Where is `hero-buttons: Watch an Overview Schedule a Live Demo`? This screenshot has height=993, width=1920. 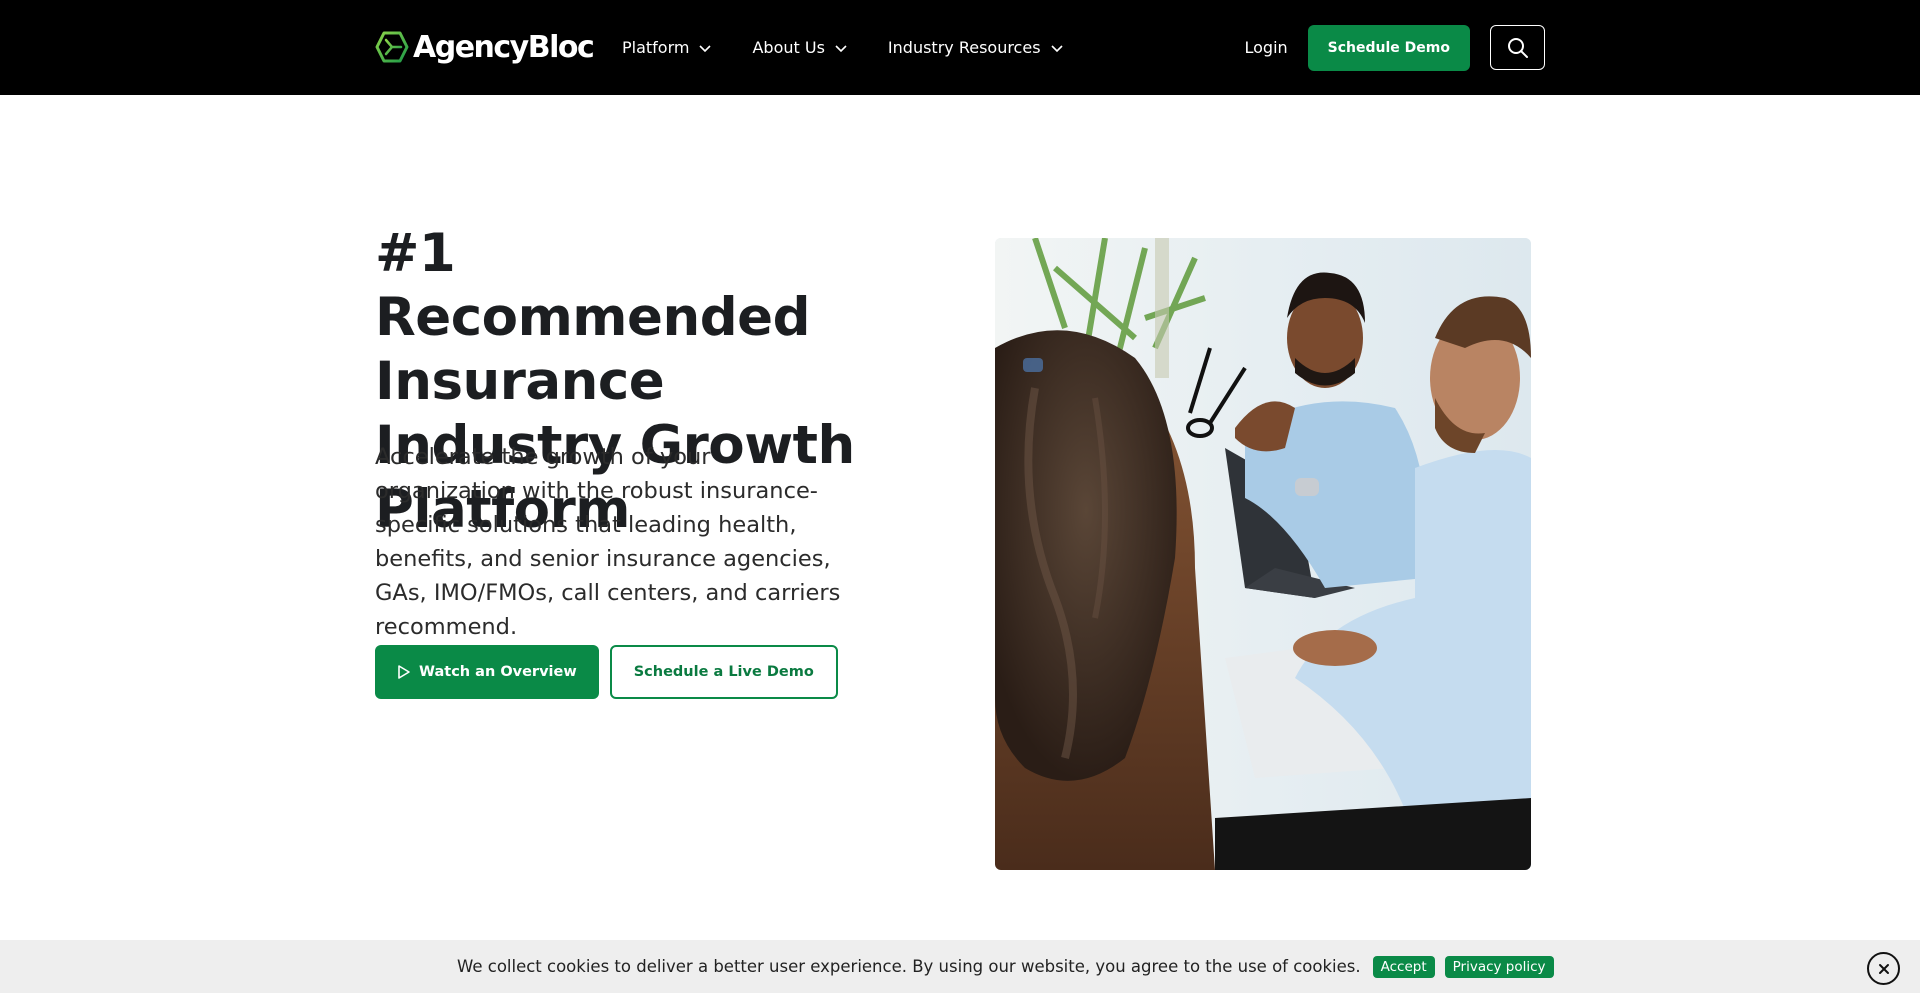
hero-buttons: Watch an Overview Schedule a Live Demo is located at coordinates (606, 672).